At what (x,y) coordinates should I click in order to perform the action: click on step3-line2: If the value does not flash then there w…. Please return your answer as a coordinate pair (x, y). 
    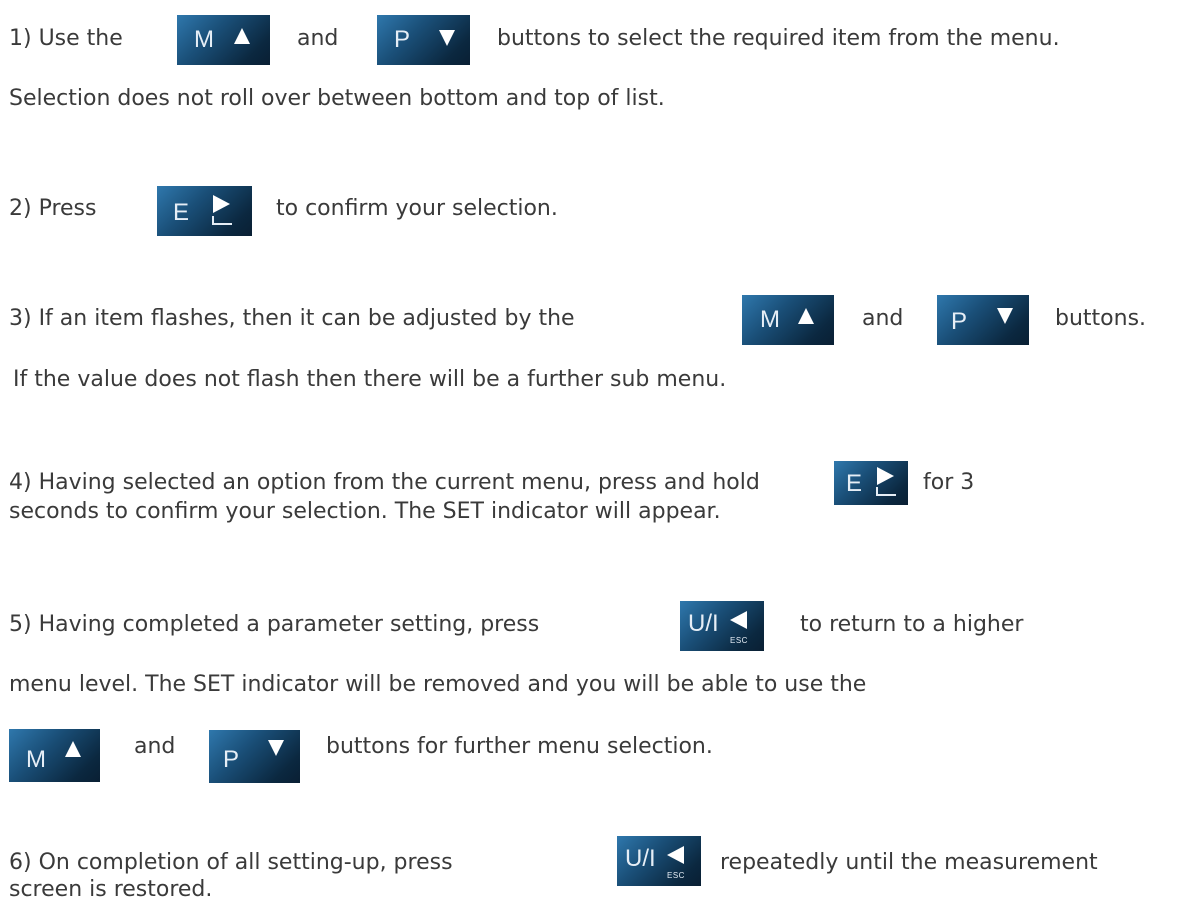
    Looking at the image, I should click on (370, 379).